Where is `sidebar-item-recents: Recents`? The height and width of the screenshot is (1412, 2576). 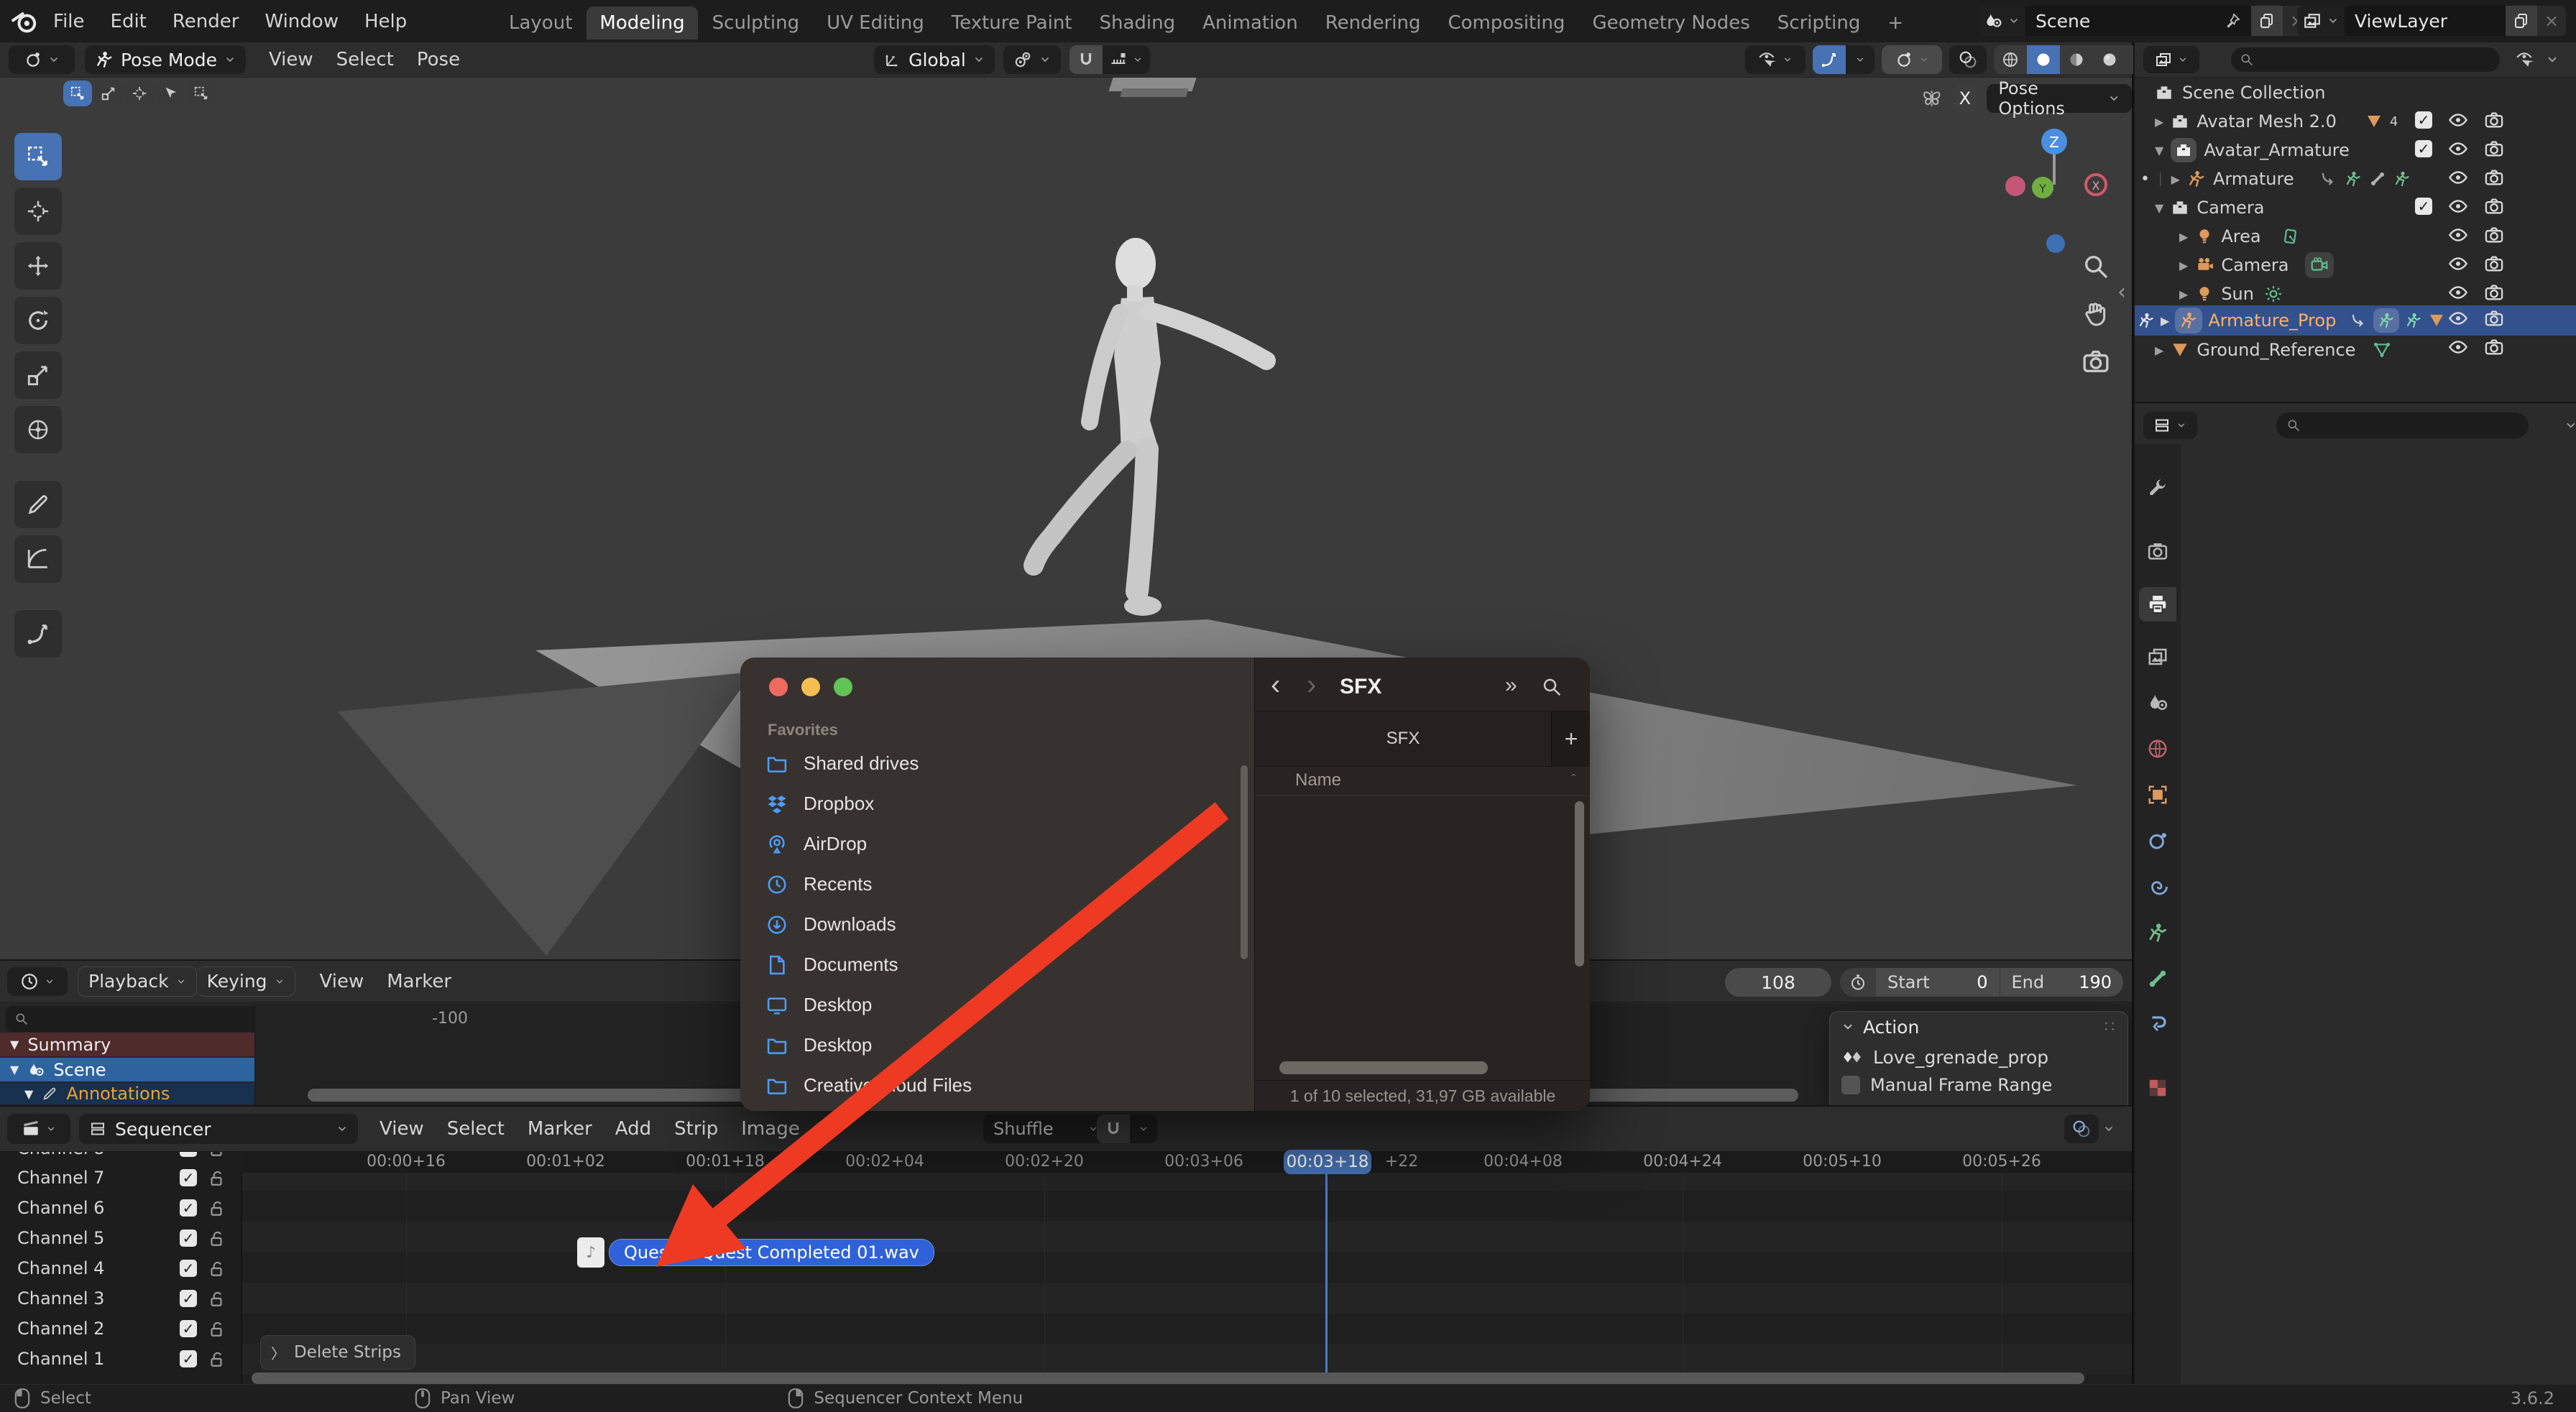 sidebar-item-recents: Recents is located at coordinates (819, 884).